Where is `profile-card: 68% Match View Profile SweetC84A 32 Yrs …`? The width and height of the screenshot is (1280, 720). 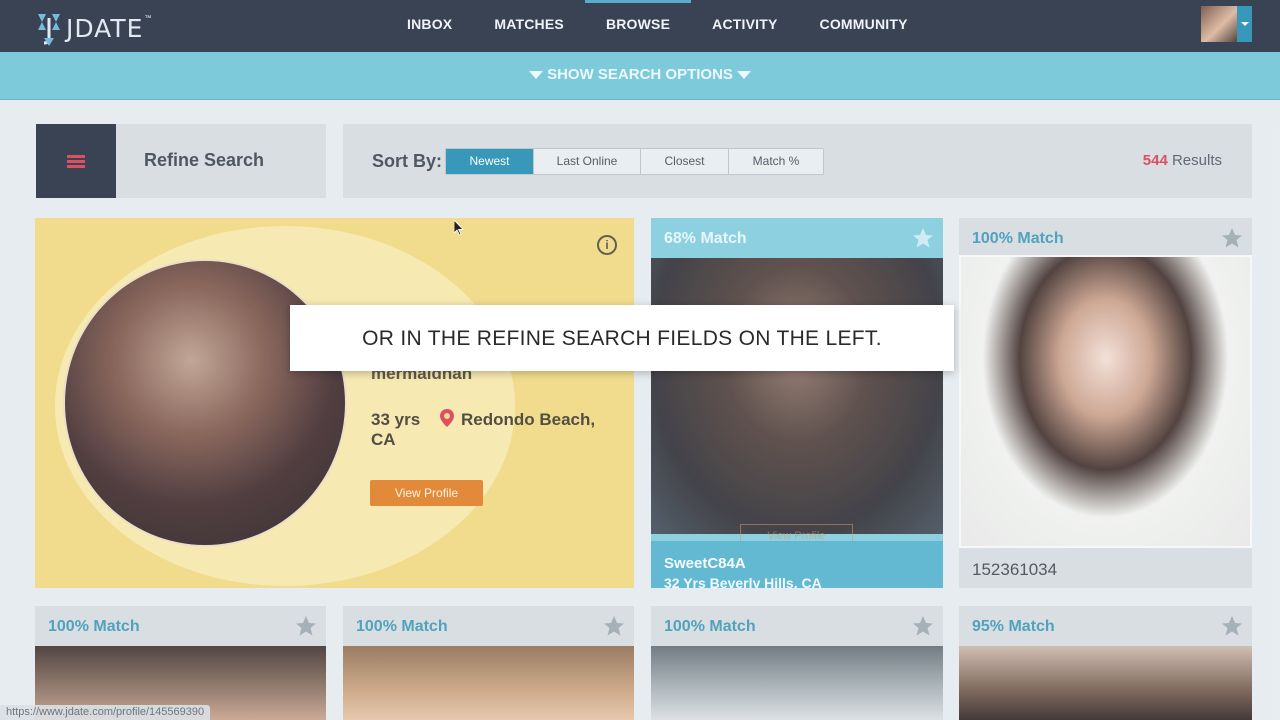
profile-card: 68% Match View Profile SweetC84A 32 Yrs … is located at coordinates (797, 403).